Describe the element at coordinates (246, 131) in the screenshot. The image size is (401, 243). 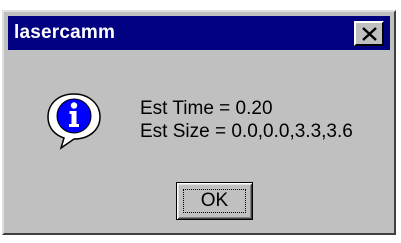
I see `estimated-size-text: Est Size = 0.0,0.0,3.3,3.6` at that location.